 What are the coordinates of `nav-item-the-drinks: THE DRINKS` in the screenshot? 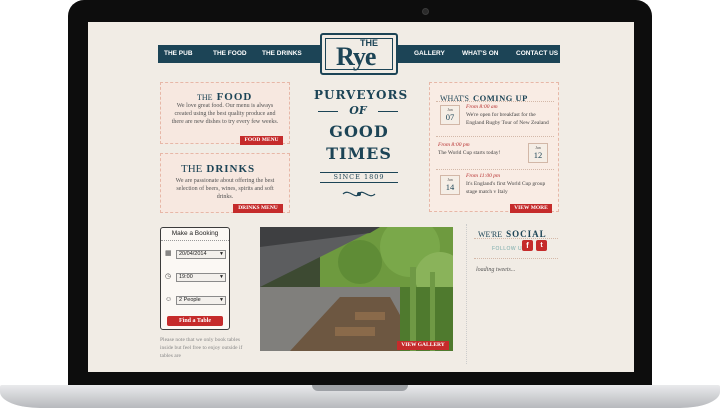 It's located at (282, 54).